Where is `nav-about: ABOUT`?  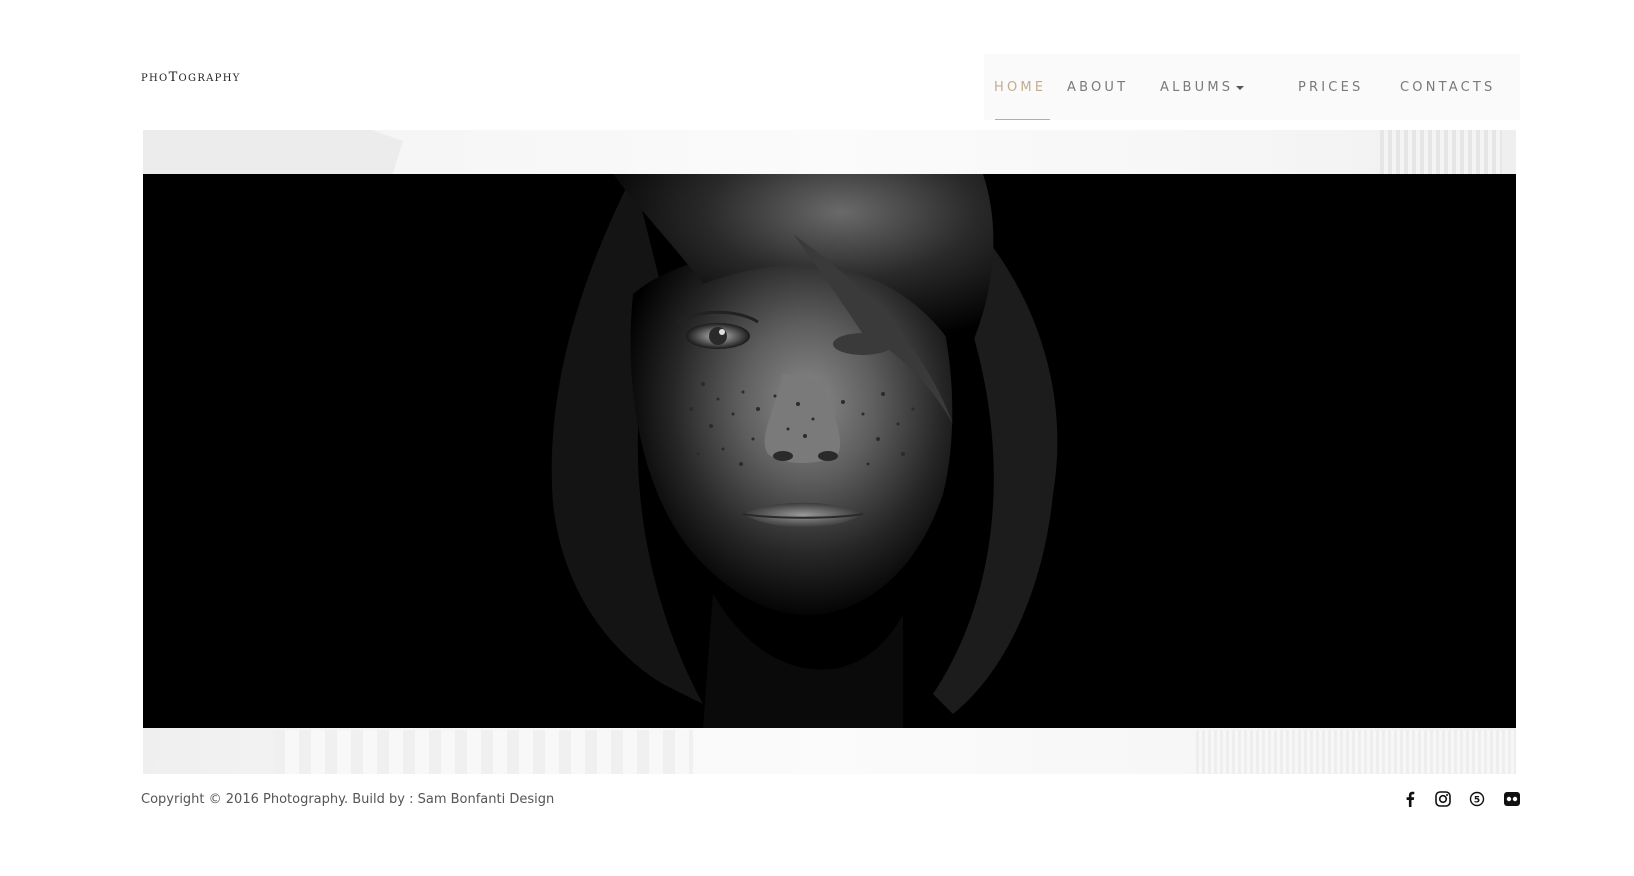
nav-about: ABOUT is located at coordinates (1097, 87).